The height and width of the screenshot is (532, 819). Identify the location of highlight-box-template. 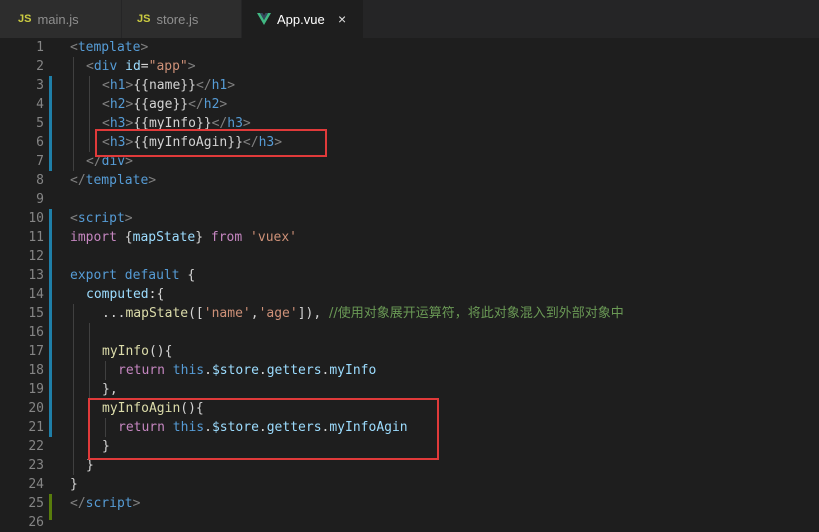
(211, 143).